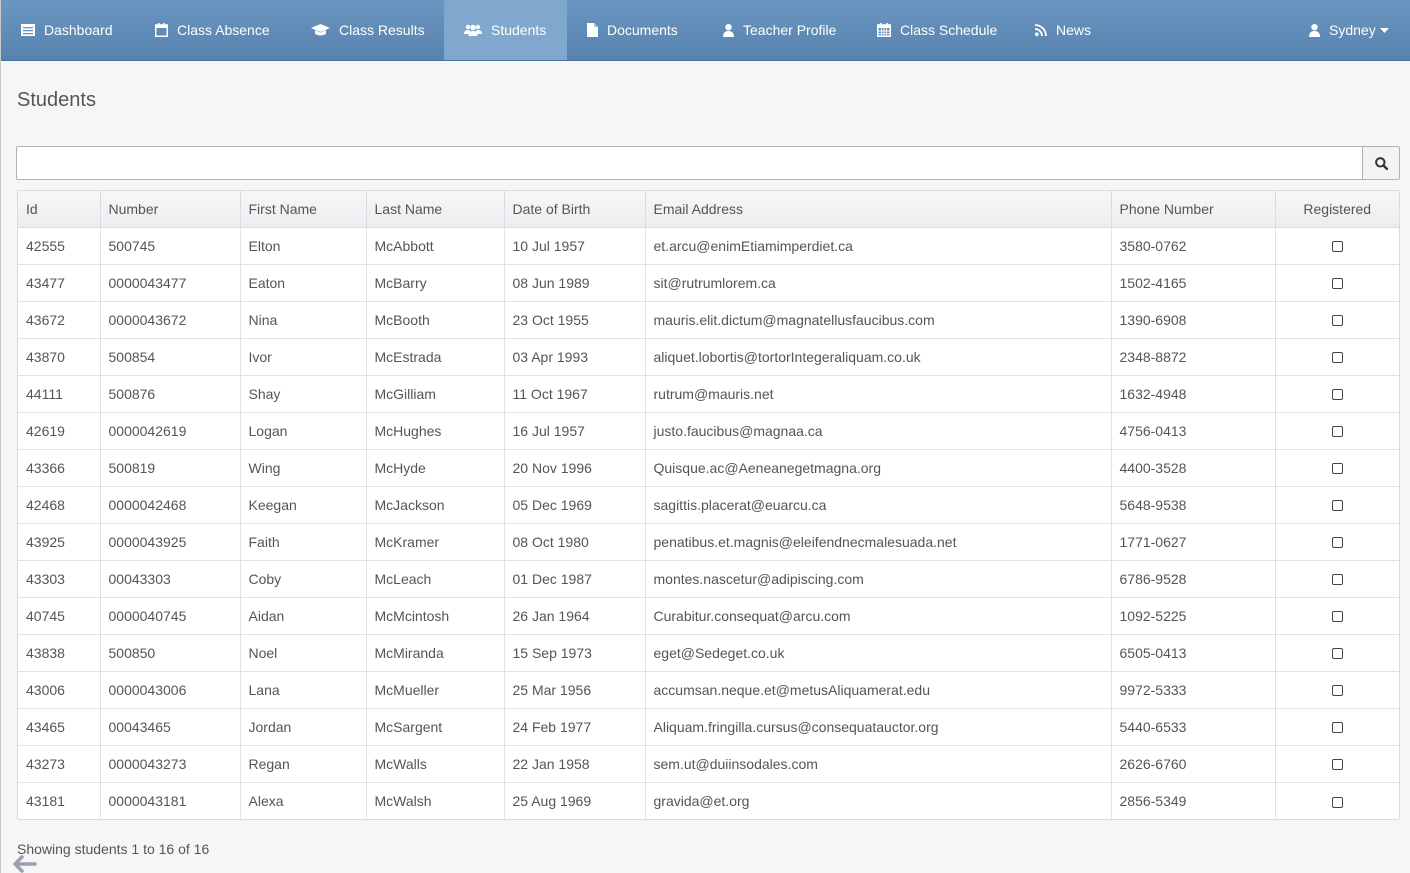  I want to click on cell-phone: 2856-5349, so click(1193, 800).